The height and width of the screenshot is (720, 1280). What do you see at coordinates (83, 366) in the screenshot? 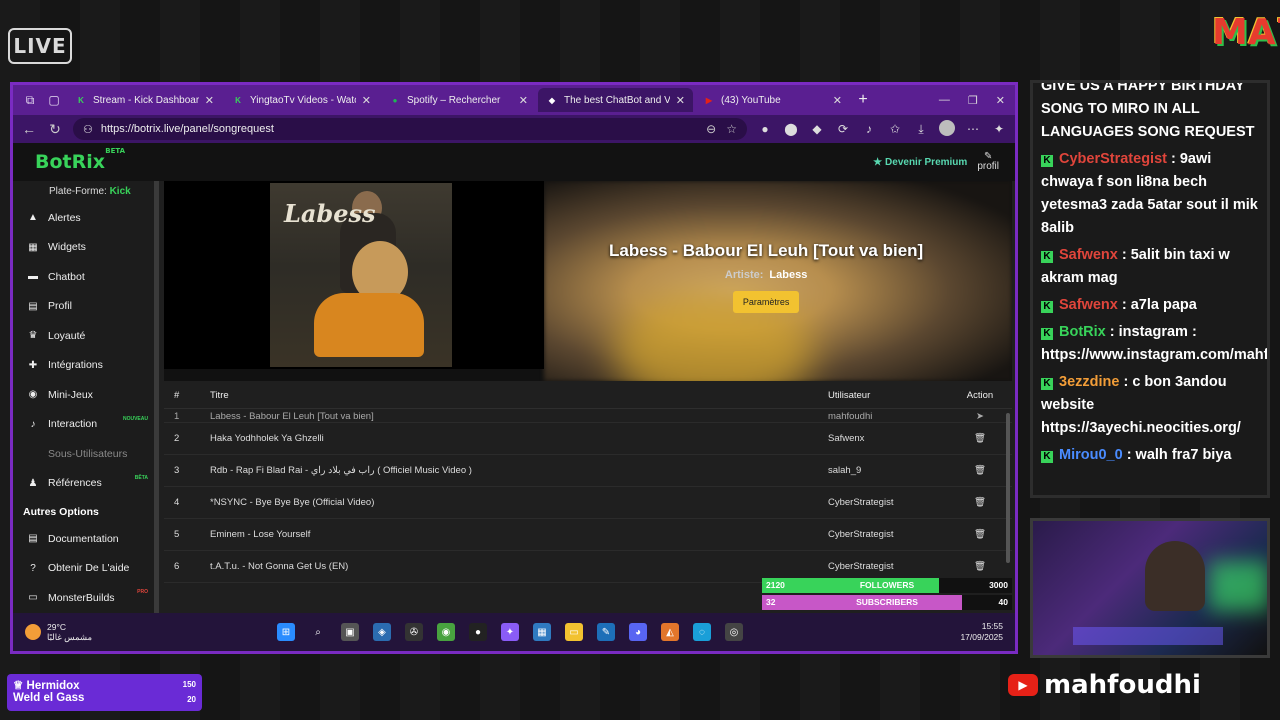
I see `sidebar-item-integration: ✚ Intégrations` at bounding box center [83, 366].